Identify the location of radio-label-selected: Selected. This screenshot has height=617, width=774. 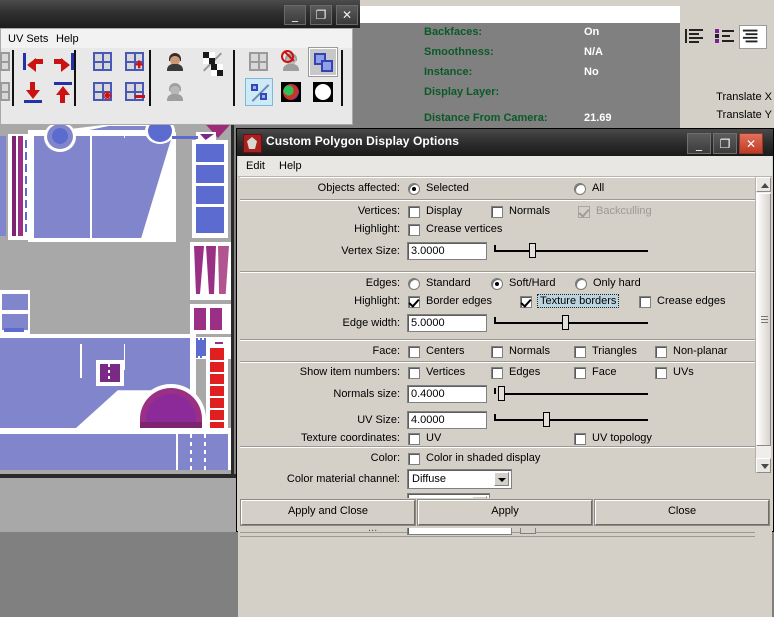
(447, 188).